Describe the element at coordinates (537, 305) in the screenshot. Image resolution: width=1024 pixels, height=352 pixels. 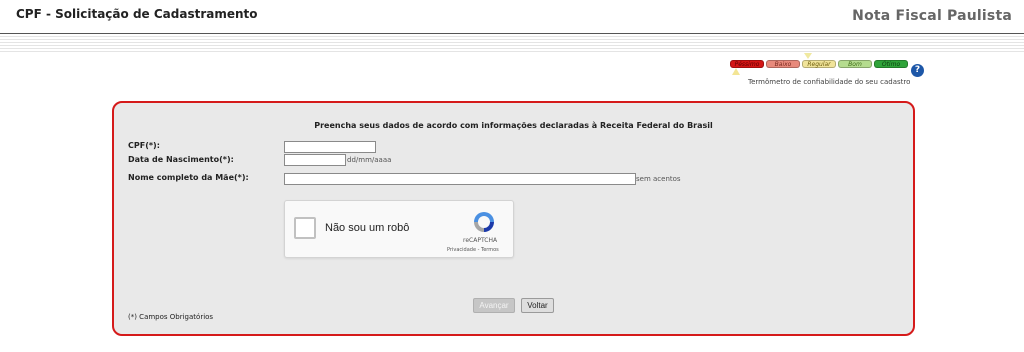
I see `back-button: Voltar` at that location.